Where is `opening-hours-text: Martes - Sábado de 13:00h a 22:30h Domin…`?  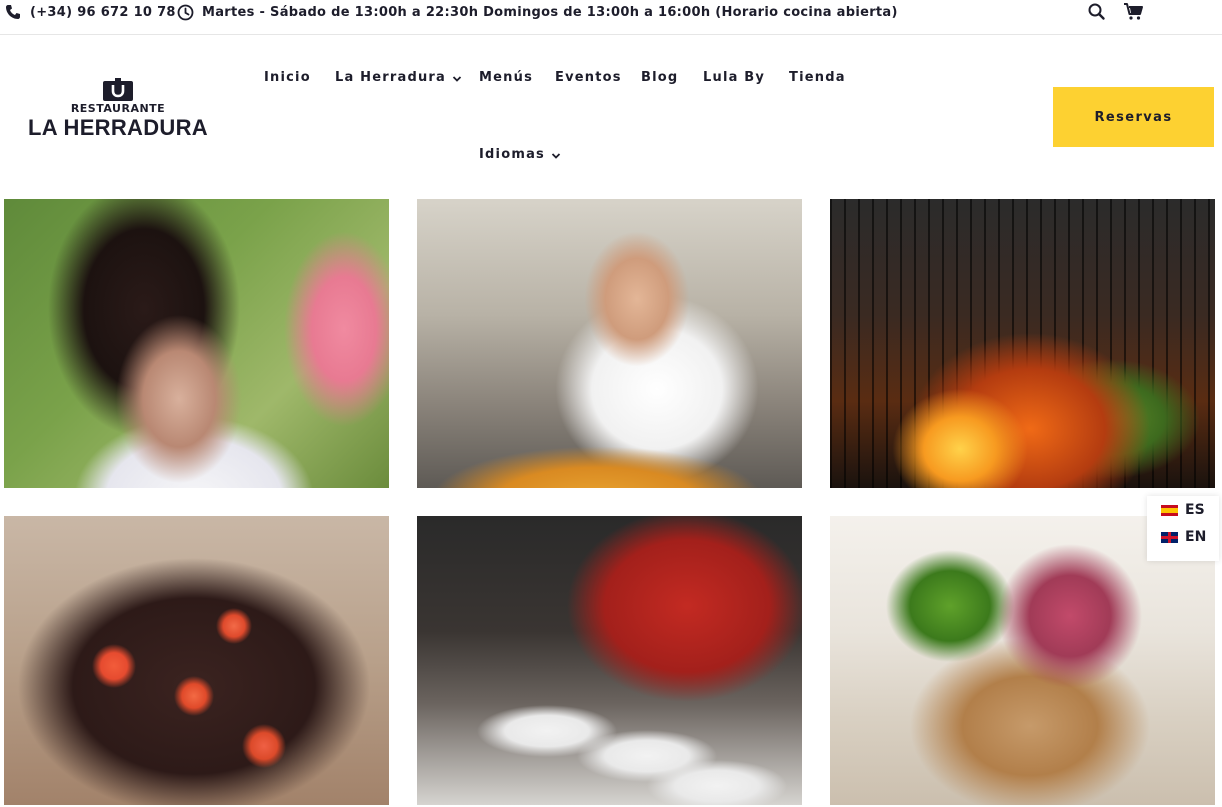
opening-hours-text: Martes - Sábado de 13:00h a 22:30h Domin… is located at coordinates (550, 12).